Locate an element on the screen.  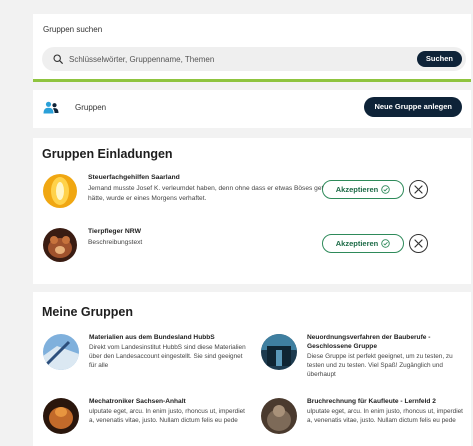
group-name: Mechatroniker Sachsen-Anhalt is located at coordinates (137, 401).